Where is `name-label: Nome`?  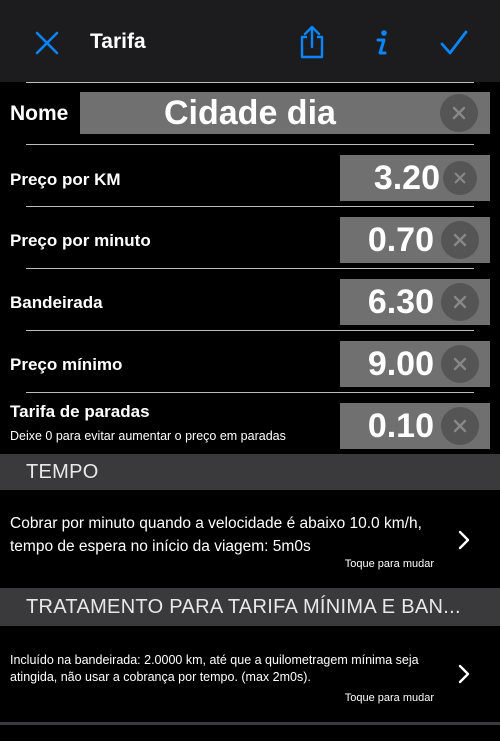
name-label: Nome is located at coordinates (39, 113).